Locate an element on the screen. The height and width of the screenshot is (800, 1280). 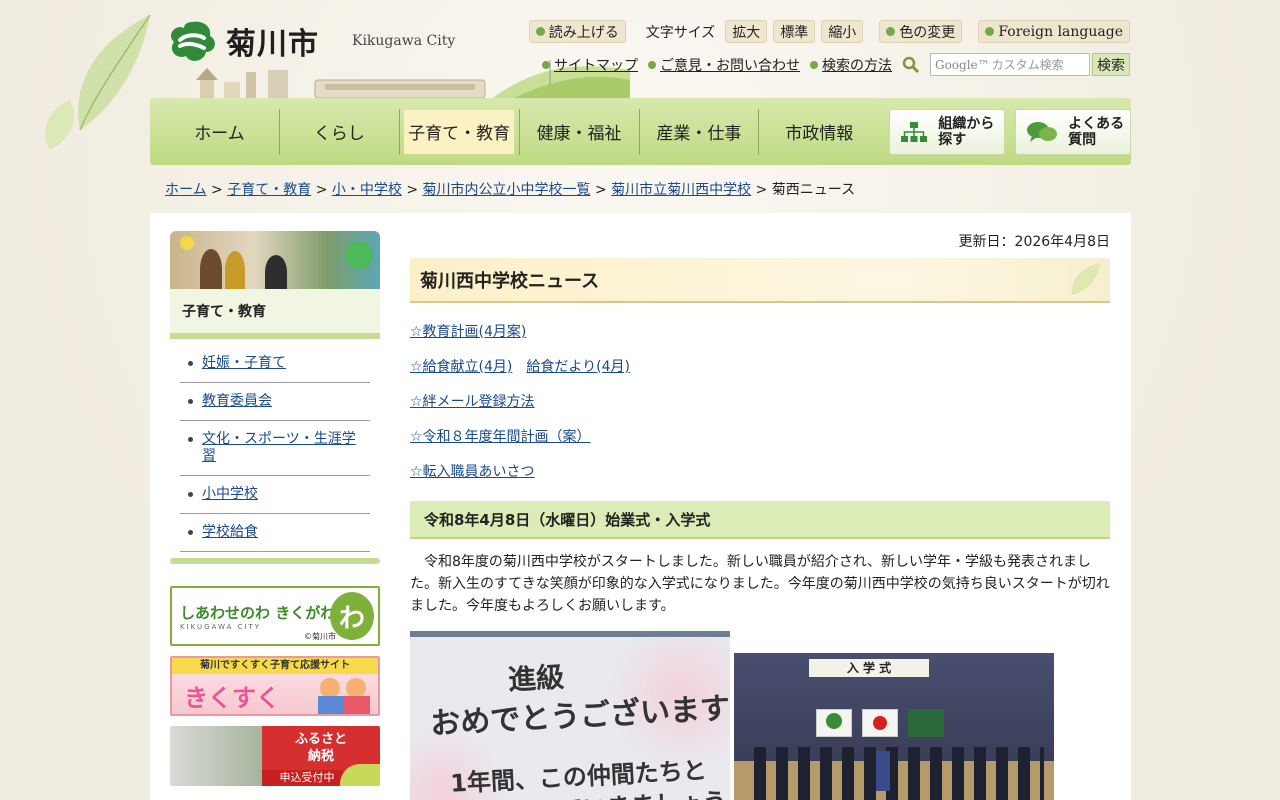
banner2-top: 菊川ですくすく子育て応援サイト is located at coordinates (275, 666).